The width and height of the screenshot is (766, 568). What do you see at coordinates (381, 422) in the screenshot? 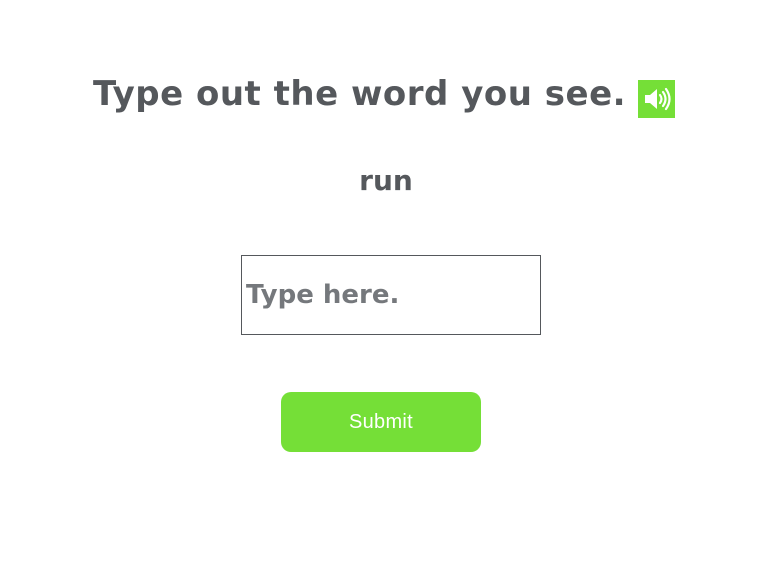
I see `submit-button: Submit` at bounding box center [381, 422].